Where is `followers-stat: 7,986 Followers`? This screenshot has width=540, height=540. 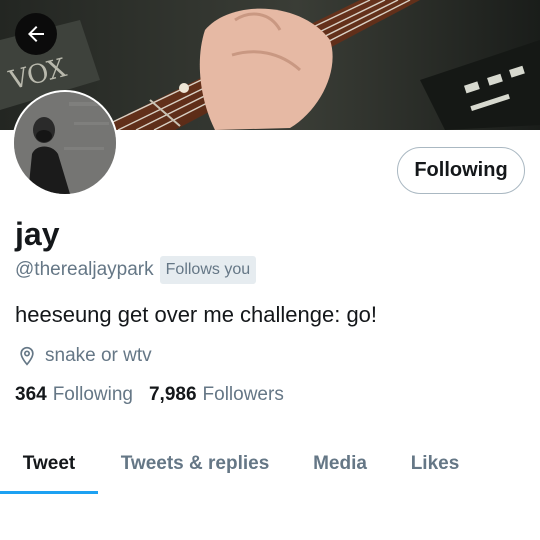
followers-stat: 7,986 Followers is located at coordinates (216, 395).